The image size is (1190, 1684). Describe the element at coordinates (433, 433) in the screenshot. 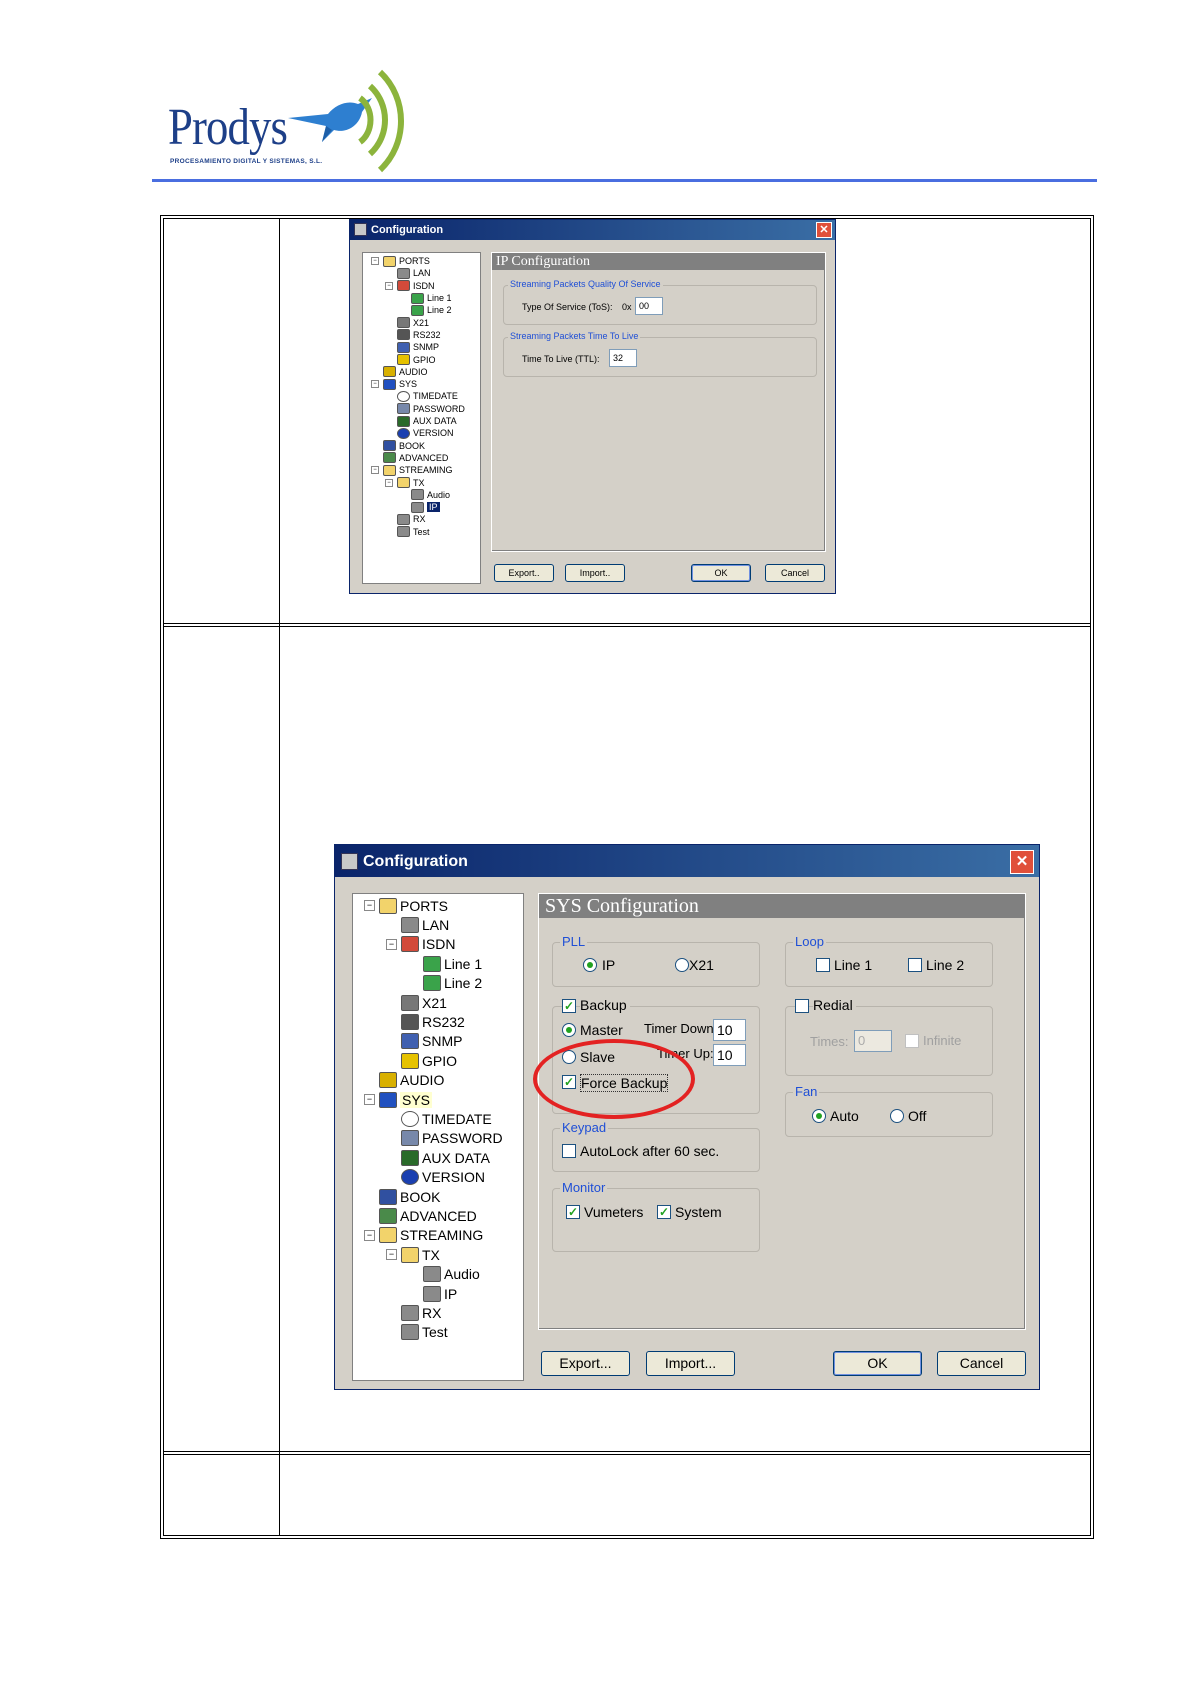

I see `tree-item-label: VERSION` at that location.